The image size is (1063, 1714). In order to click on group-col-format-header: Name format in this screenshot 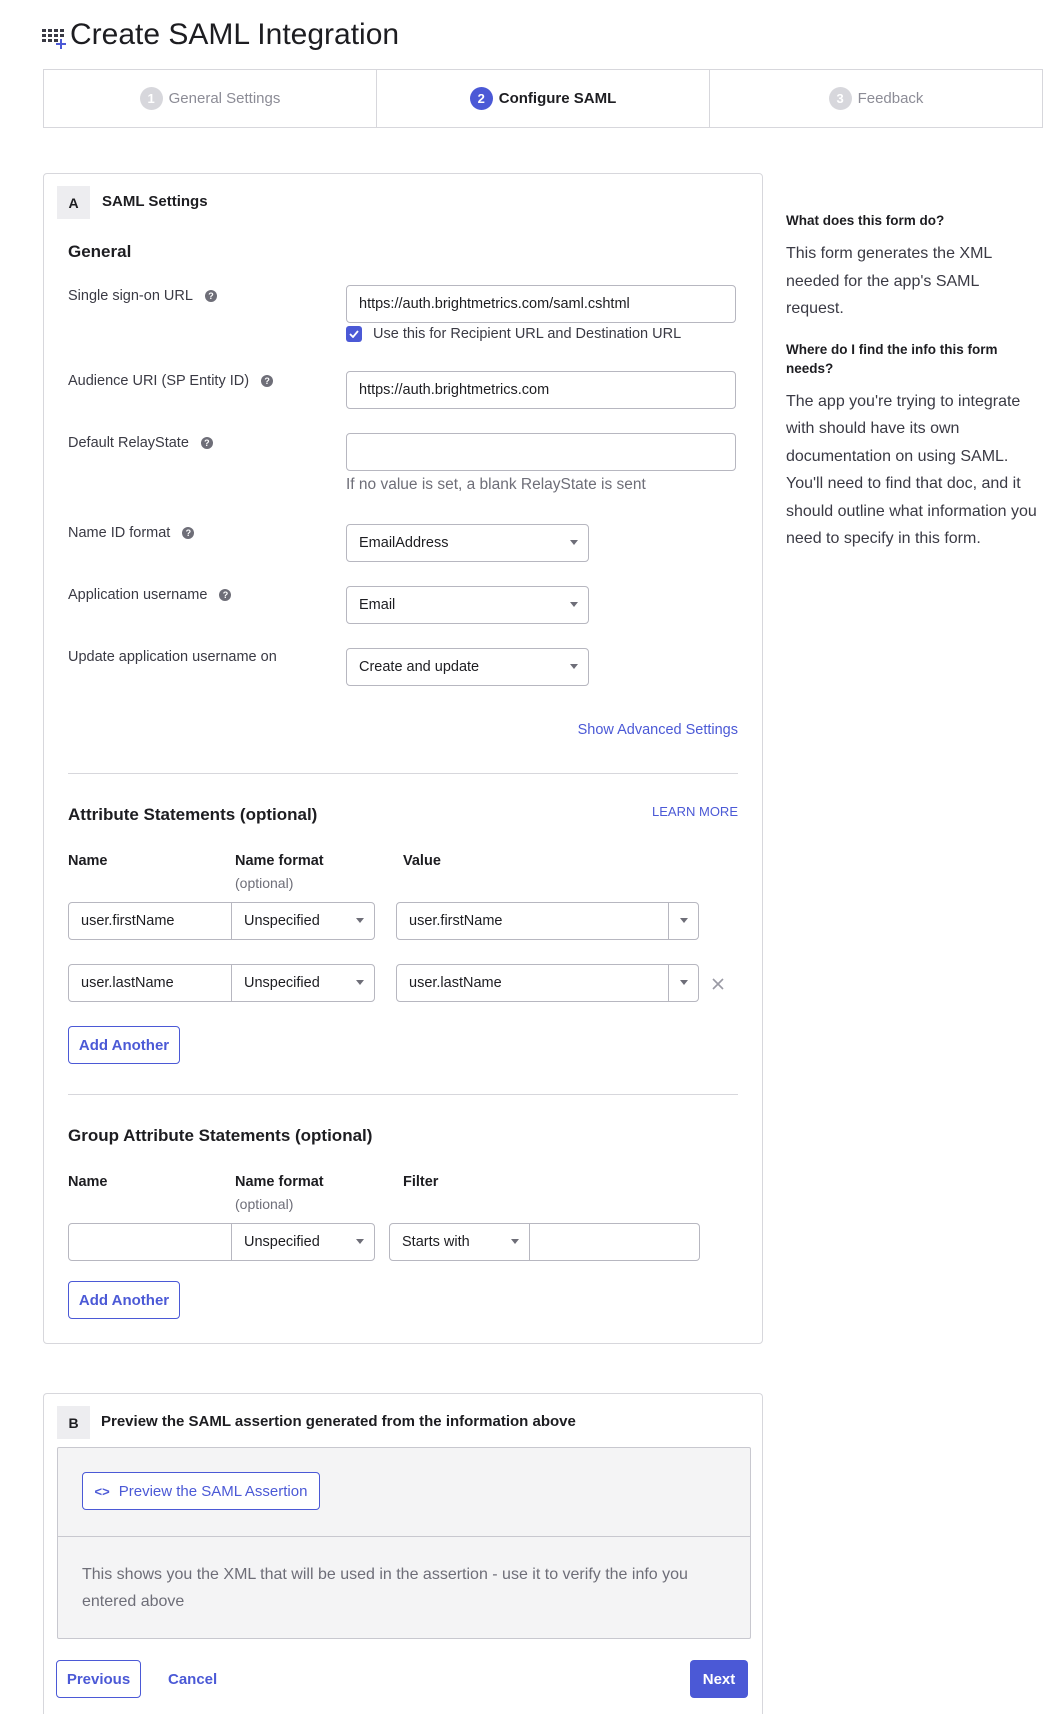, I will do `click(279, 1182)`.